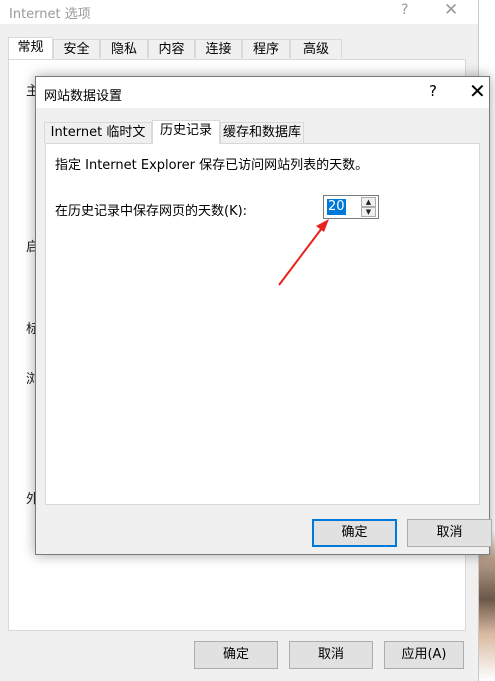 The height and width of the screenshot is (681, 495). I want to click on tab-connections: 连接, so click(218, 48).